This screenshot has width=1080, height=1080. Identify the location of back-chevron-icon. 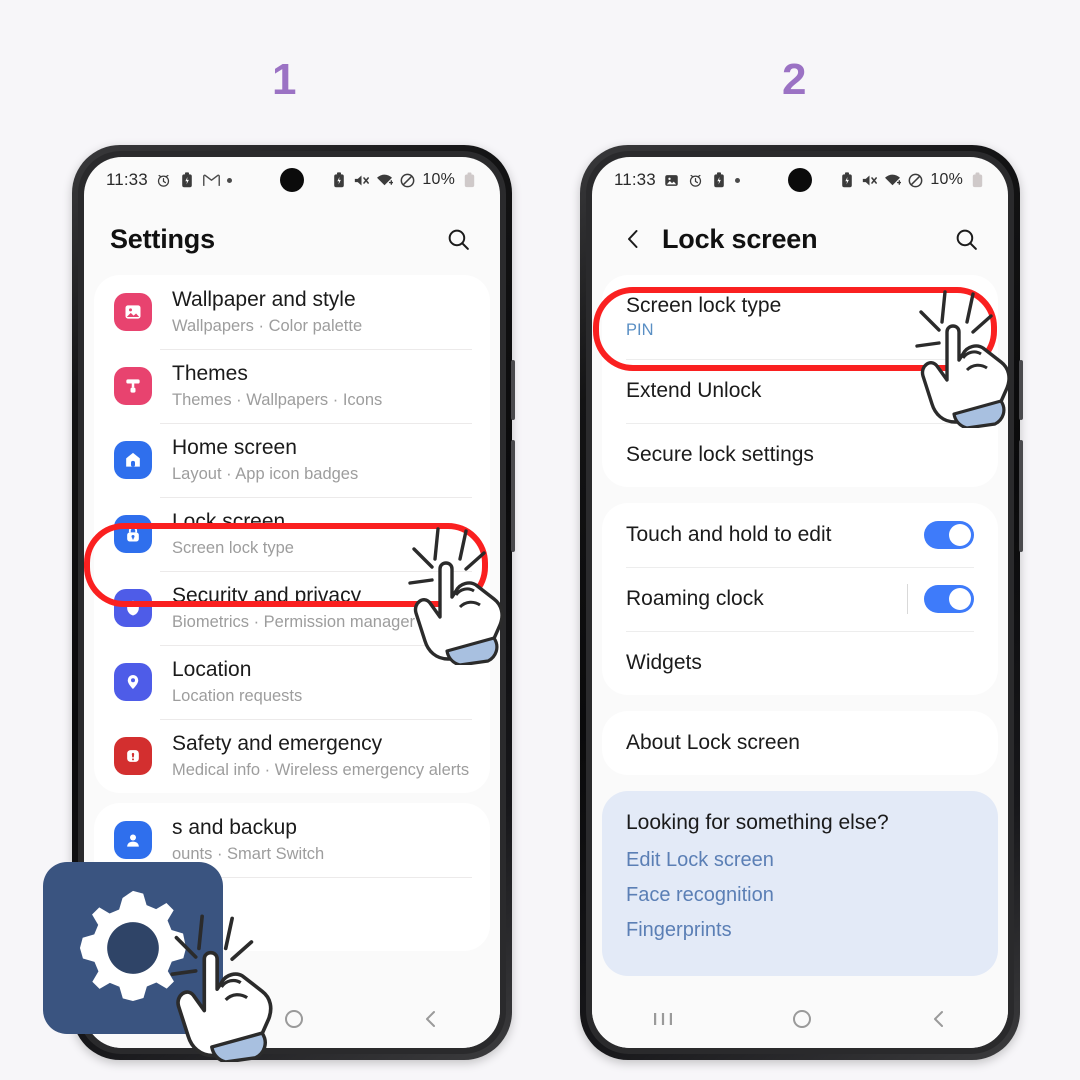
(633, 239).